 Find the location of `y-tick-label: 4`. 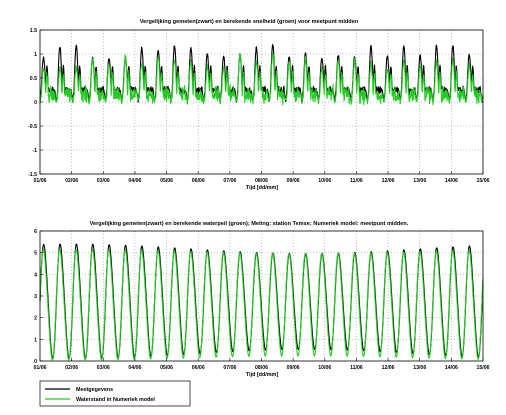

y-tick-label: 4 is located at coordinates (35, 275).